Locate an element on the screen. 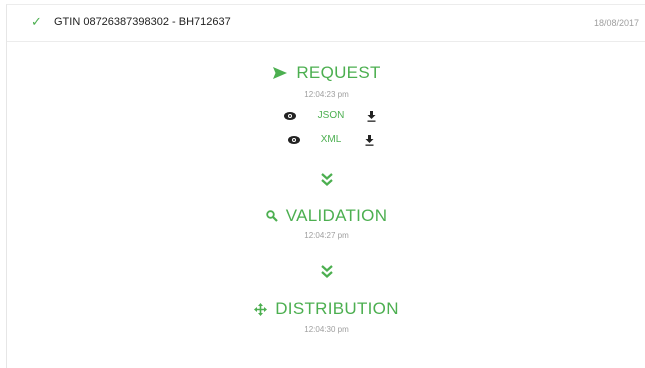 The width and height of the screenshot is (645, 368). step-title: DISTRIBUTION is located at coordinates (326, 309).